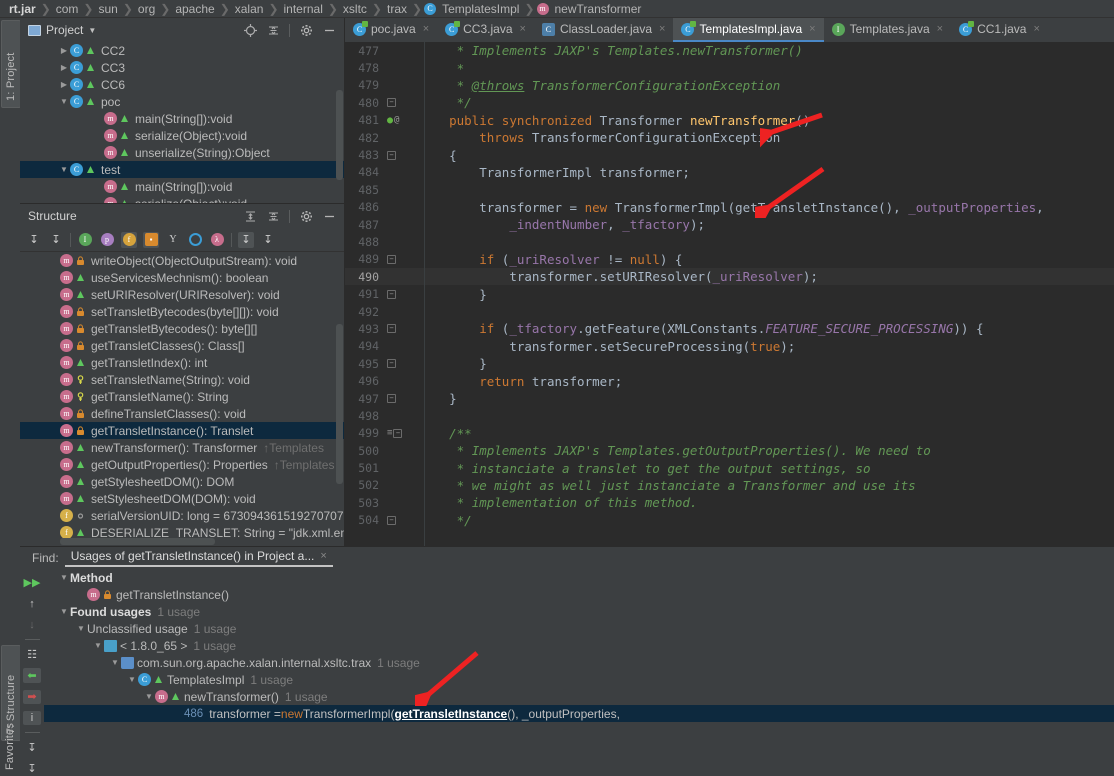 Image resolution: width=1114 pixels, height=776 pixels. What do you see at coordinates (56, 240) in the screenshot?
I see `sort-alphabetically-icon: ↧` at bounding box center [56, 240].